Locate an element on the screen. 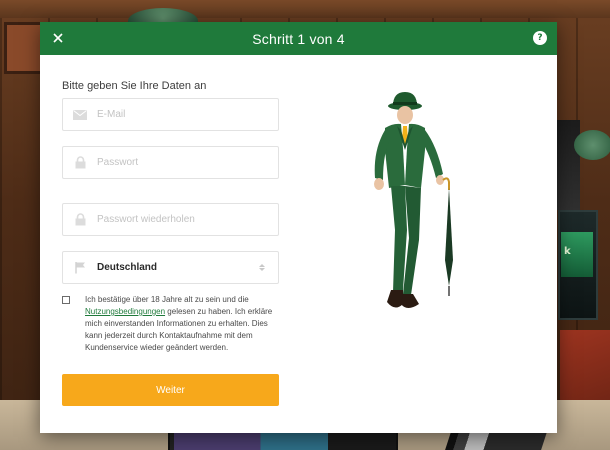 The width and height of the screenshot is (610, 450). select-arrows-icon is located at coordinates (262, 267).